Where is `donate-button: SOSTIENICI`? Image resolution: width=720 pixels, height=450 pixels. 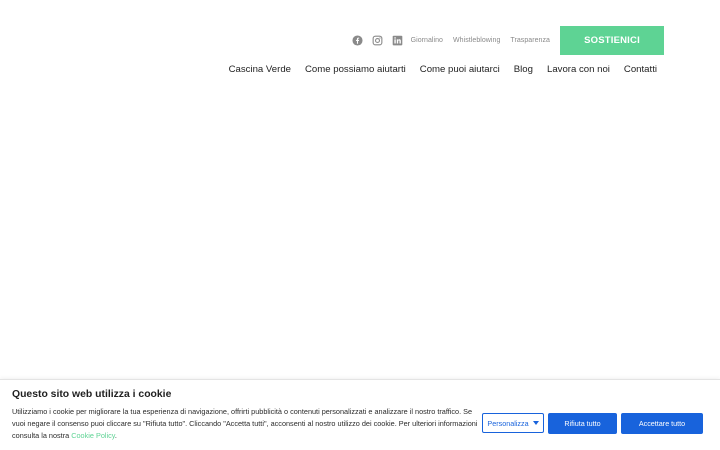 donate-button: SOSTIENICI is located at coordinates (612, 40).